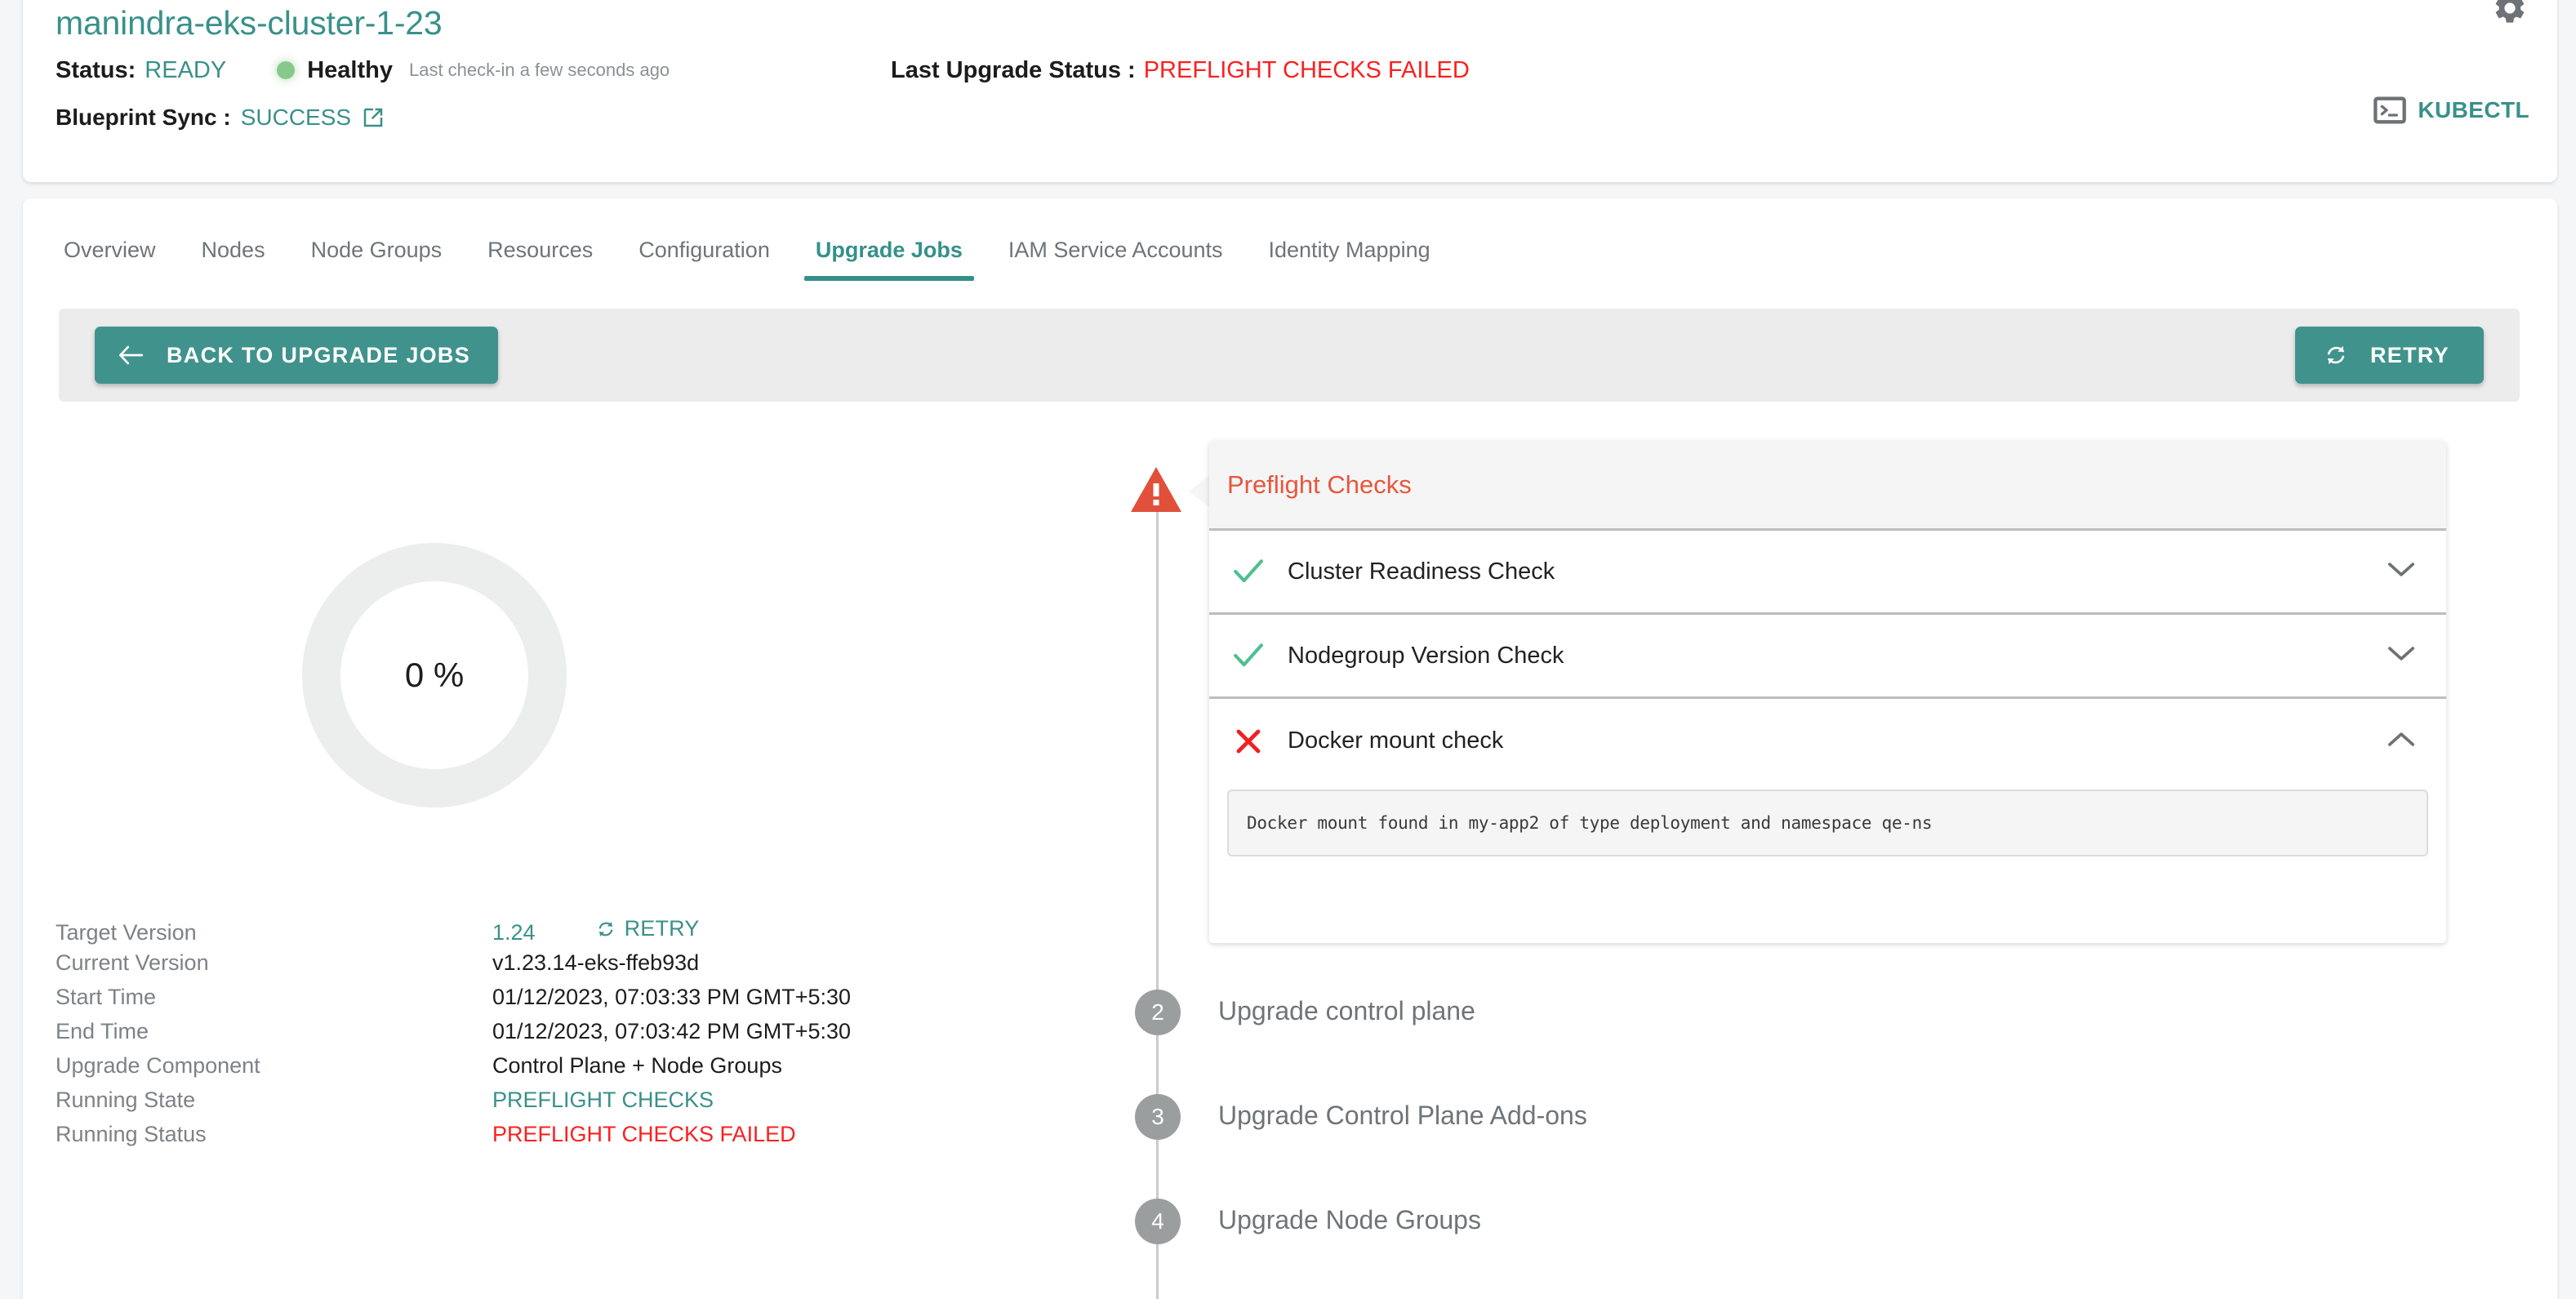 This screenshot has width=2576, height=1299. Describe the element at coordinates (373, 117) in the screenshot. I see `external-link-icon` at that location.